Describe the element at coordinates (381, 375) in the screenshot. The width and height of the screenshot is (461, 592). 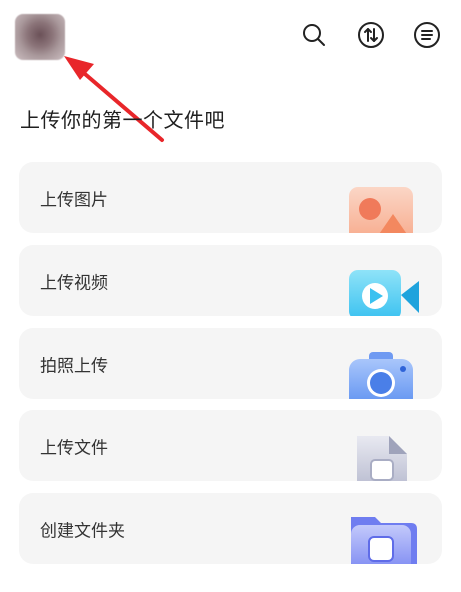
I see `camera-icon` at that location.